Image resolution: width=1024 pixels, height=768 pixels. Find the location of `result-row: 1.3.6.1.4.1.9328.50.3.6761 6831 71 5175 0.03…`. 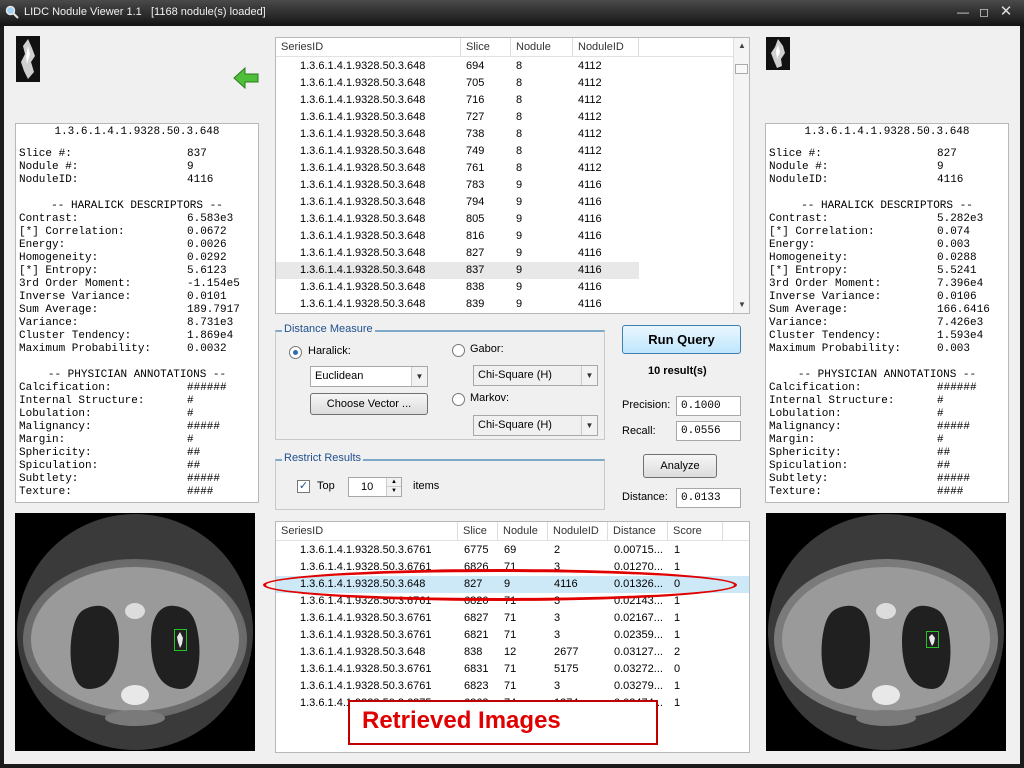

result-row: 1.3.6.1.4.1.9328.50.3.6761 6831 71 5175 0.03… is located at coordinates (512, 669).